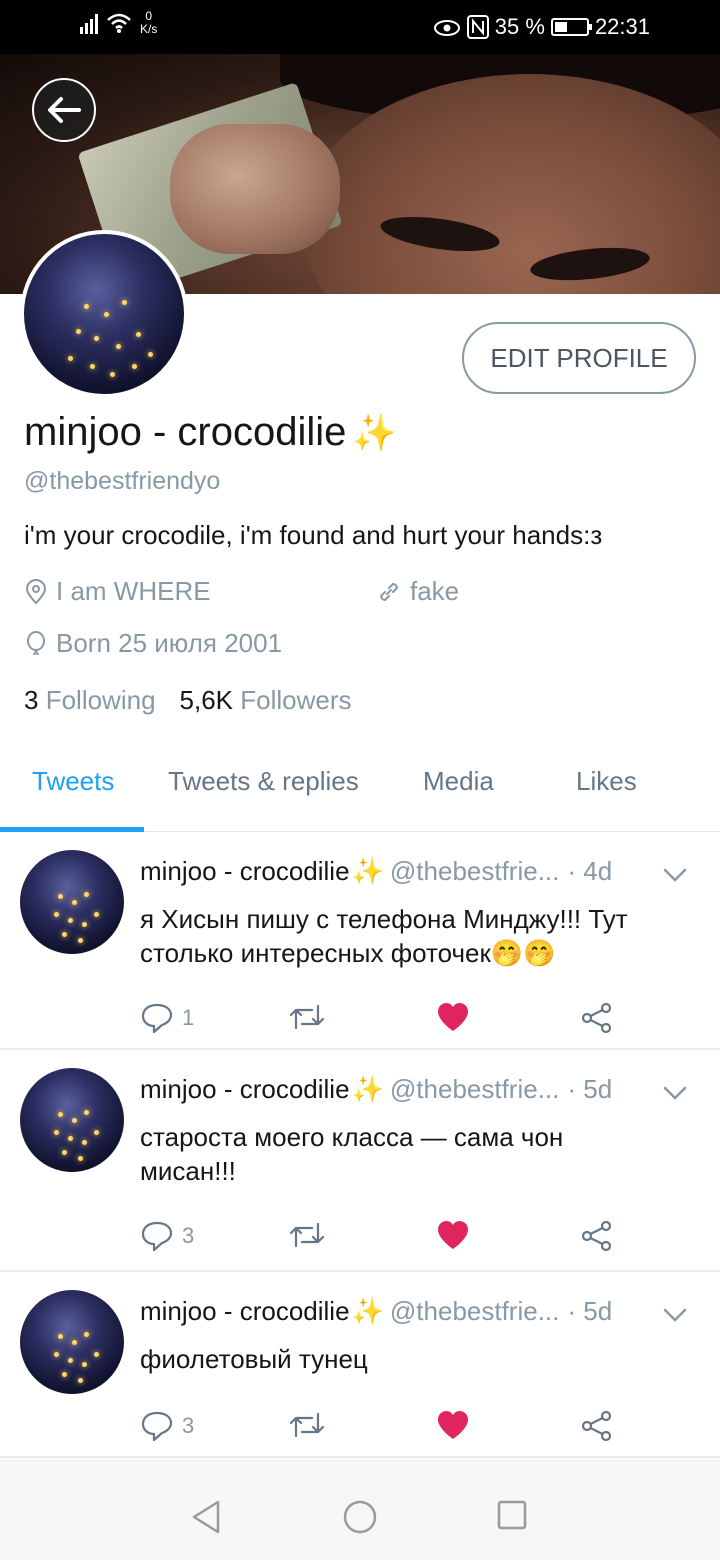  Describe the element at coordinates (169, 643) in the screenshot. I see `birthday-text: Born 25 июля 2001` at that location.